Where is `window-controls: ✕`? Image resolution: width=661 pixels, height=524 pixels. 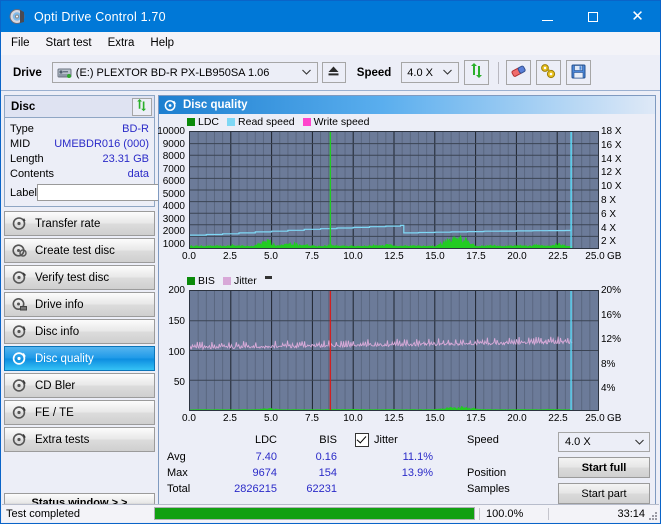 window-controls: ✕ is located at coordinates (592, 16).